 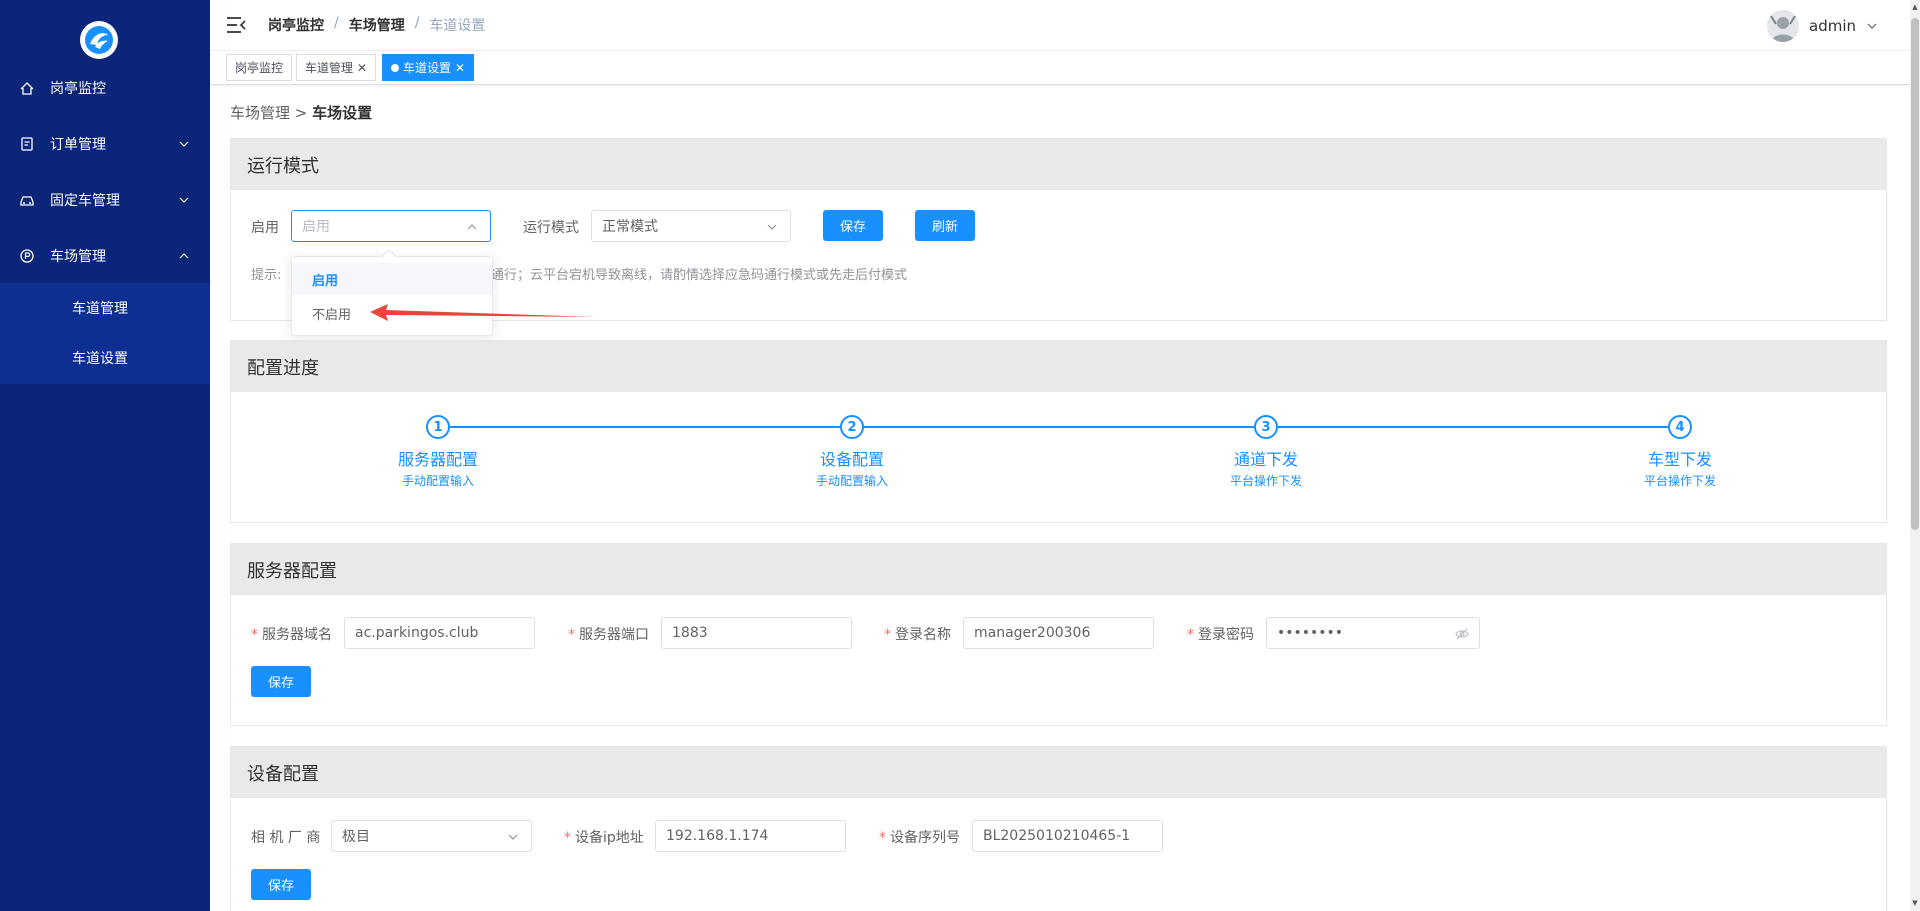 I want to click on breadcrumb-item: 岗亭监控, so click(x=296, y=25).